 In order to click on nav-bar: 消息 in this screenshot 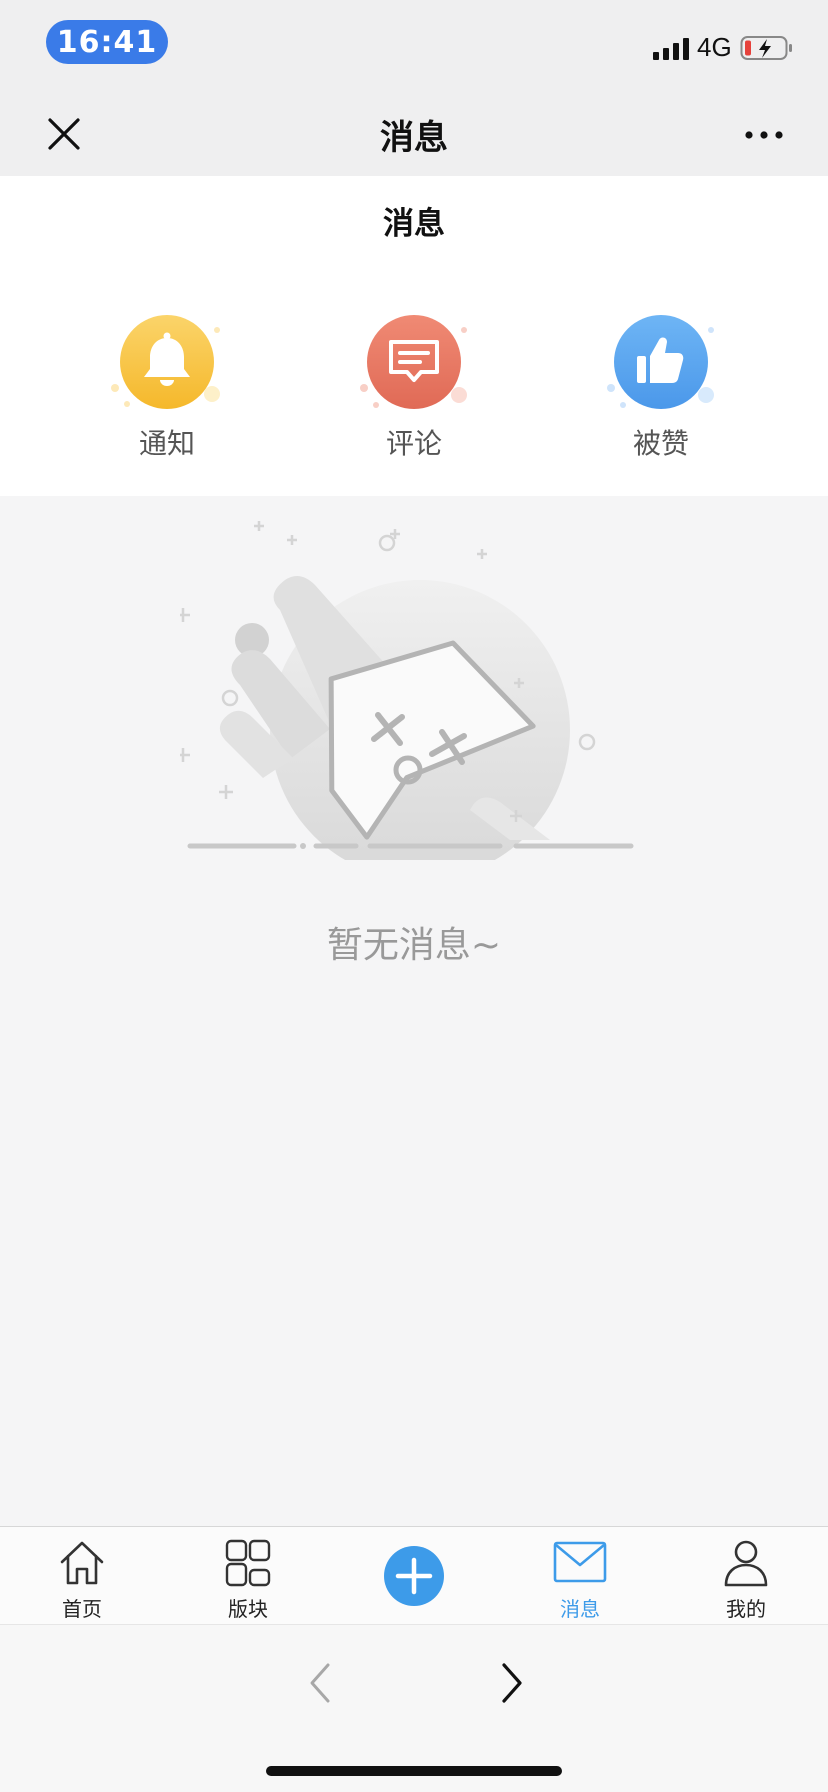, I will do `click(414, 132)`.